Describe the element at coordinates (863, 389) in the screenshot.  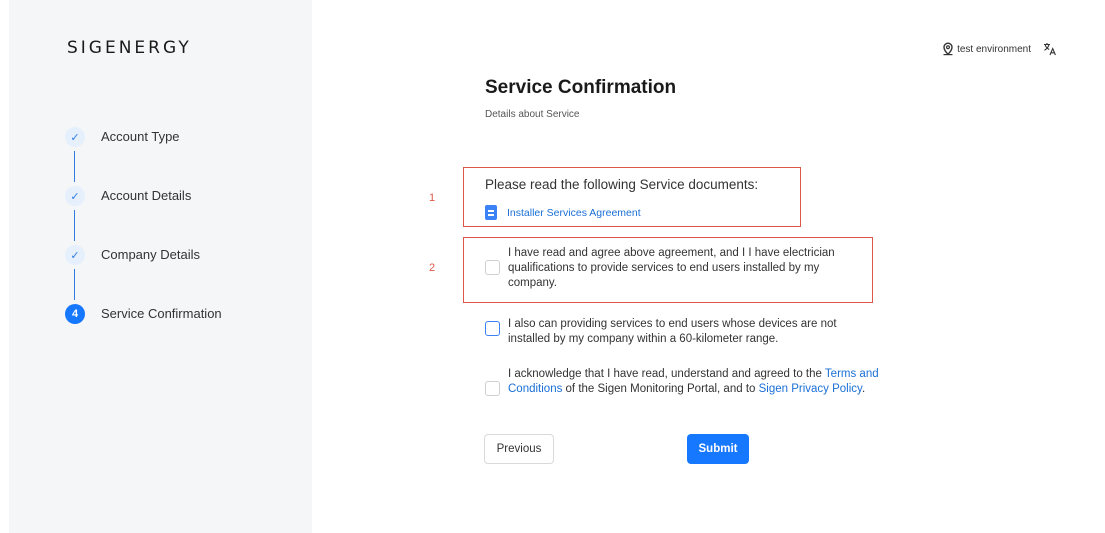
I see `terms-text-part: .` at that location.